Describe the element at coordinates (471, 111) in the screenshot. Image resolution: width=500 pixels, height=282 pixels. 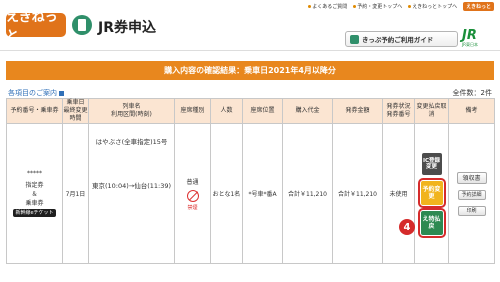
I see `col-note: 備考` at that location.